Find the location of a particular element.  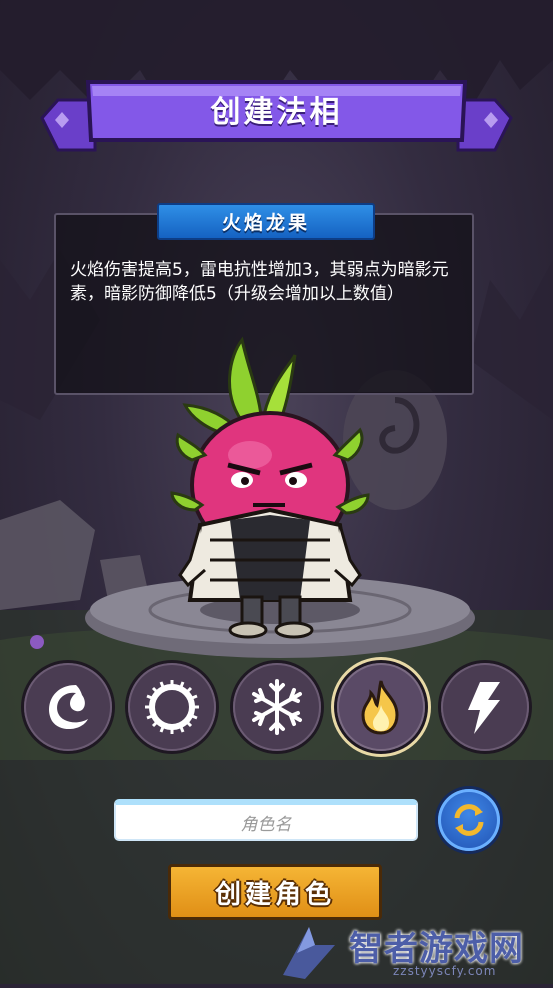

watermark-url: zzstyyscfy.com is located at coordinates (445, 971).